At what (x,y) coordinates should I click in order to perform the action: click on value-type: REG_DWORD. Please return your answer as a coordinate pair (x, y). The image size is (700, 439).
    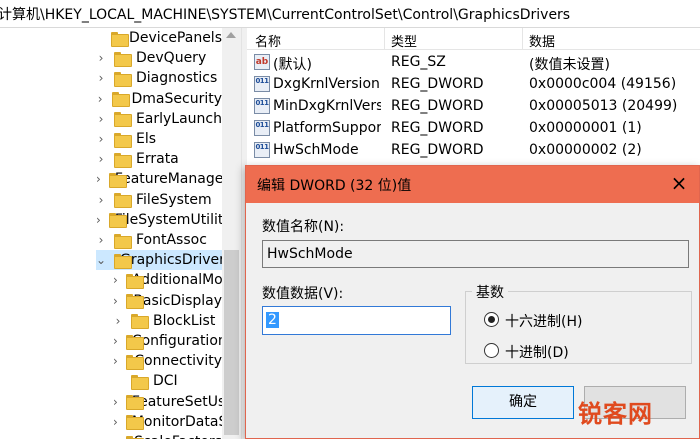
    Looking at the image, I should click on (437, 128).